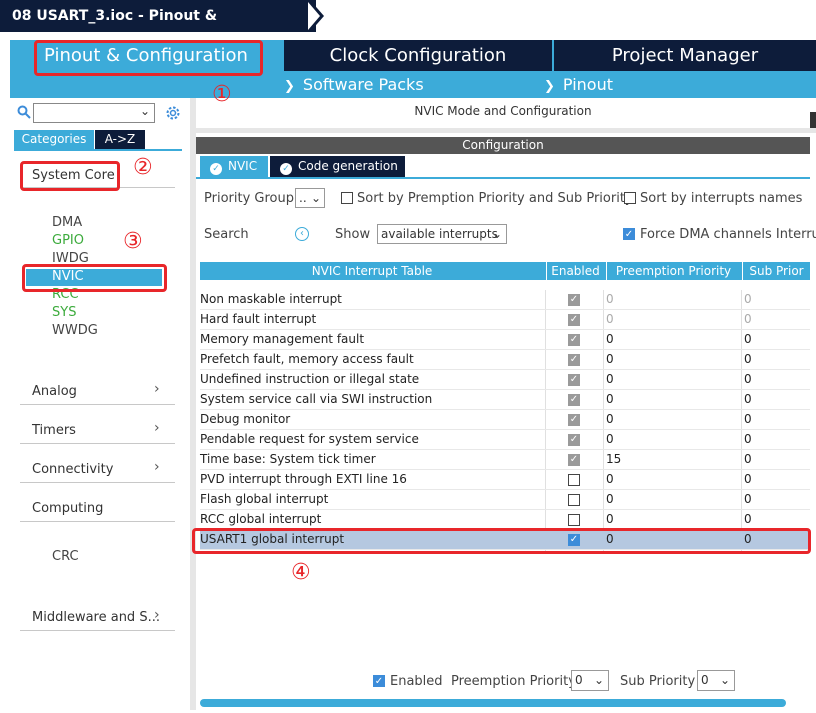 The image size is (816, 713). I want to click on category-computing: Computing, so click(67, 508).